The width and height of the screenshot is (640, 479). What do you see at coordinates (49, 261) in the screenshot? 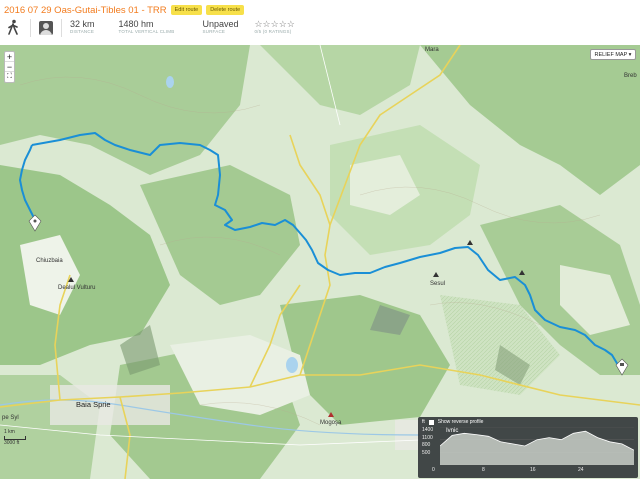
I see `map-label-chiuzbaia: Chiuzbaia` at bounding box center [49, 261].